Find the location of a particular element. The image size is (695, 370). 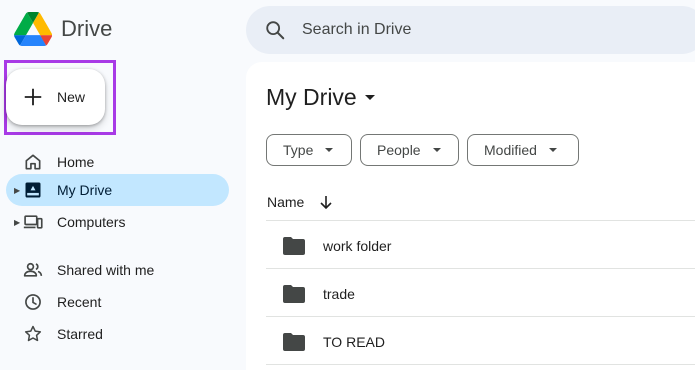

app-name: Drive is located at coordinates (87, 28).